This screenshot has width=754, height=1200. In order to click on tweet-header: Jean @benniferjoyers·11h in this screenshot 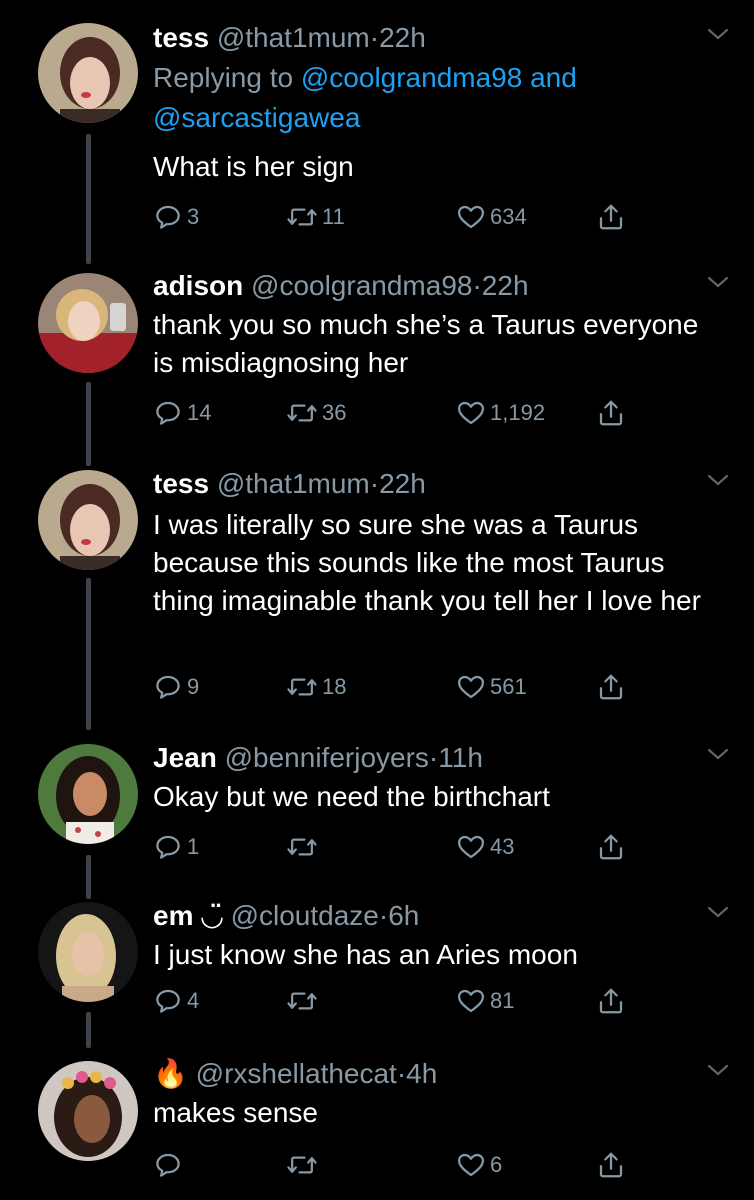, I will do `click(318, 758)`.